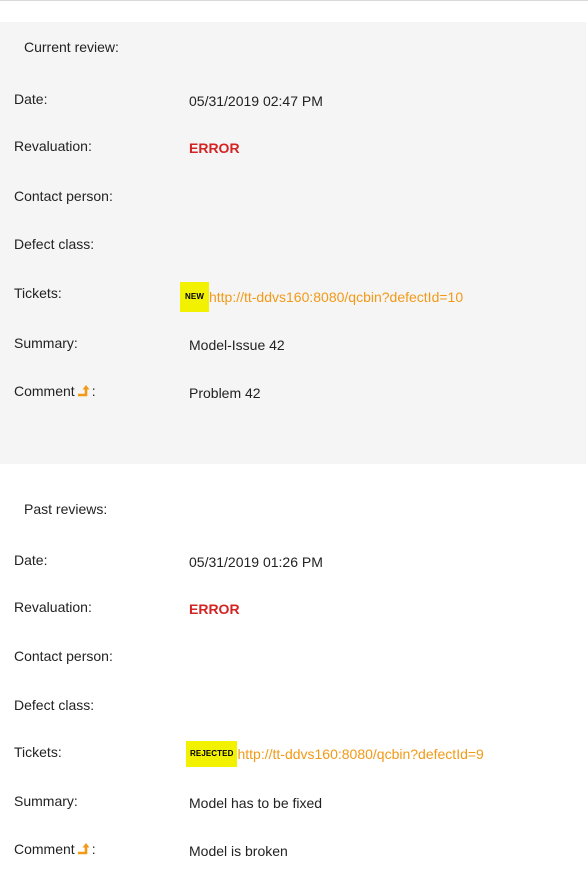  I want to click on past-contact-row: Contact person:, so click(293, 660).